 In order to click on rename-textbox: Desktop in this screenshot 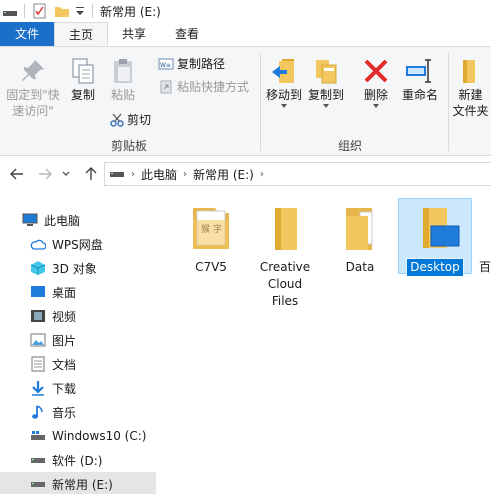, I will do `click(435, 267)`.